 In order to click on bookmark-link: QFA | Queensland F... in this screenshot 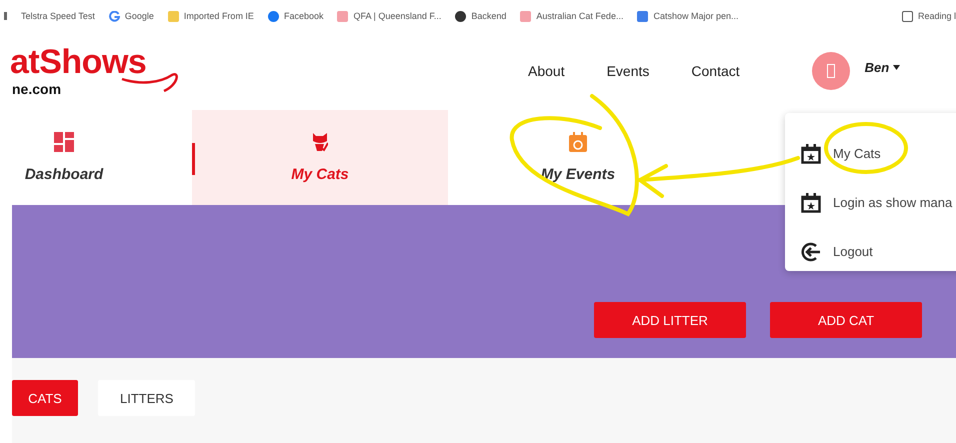, I will do `click(389, 16)`.